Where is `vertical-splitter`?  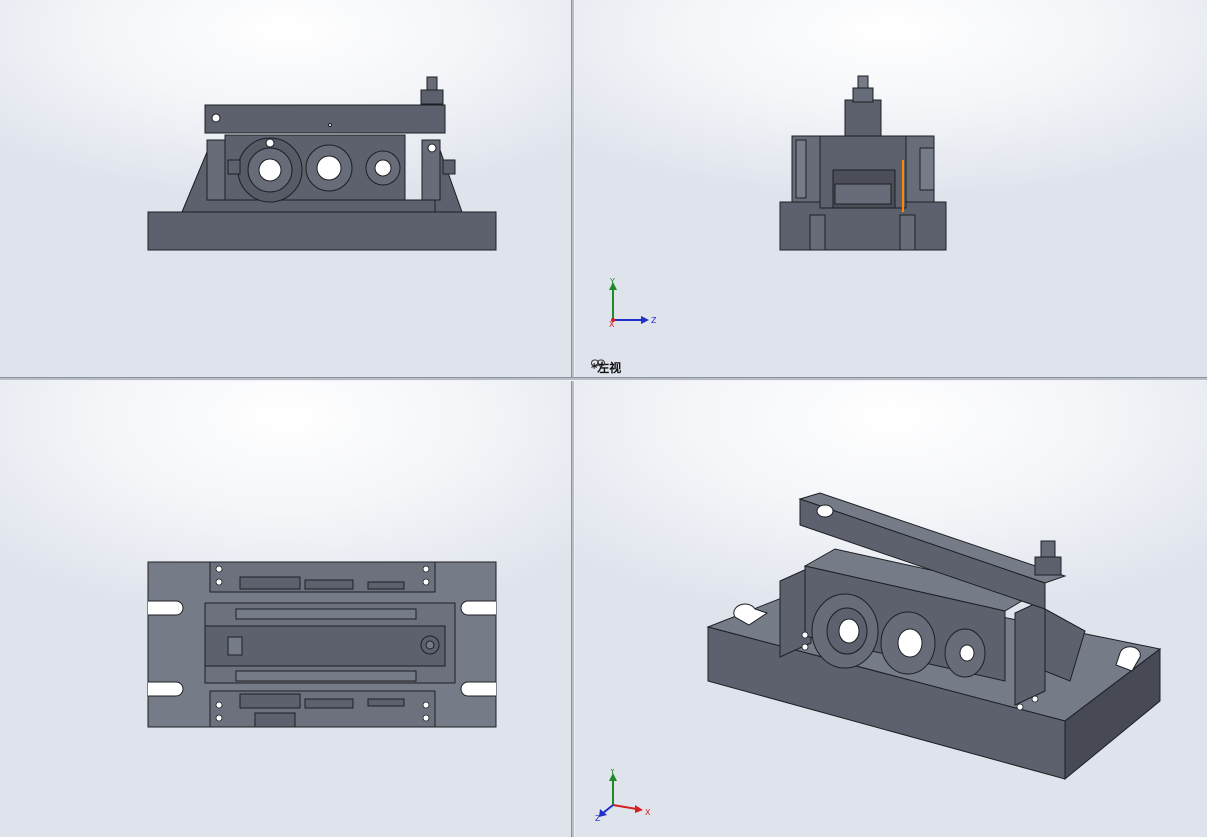
vertical-splitter is located at coordinates (573, 418).